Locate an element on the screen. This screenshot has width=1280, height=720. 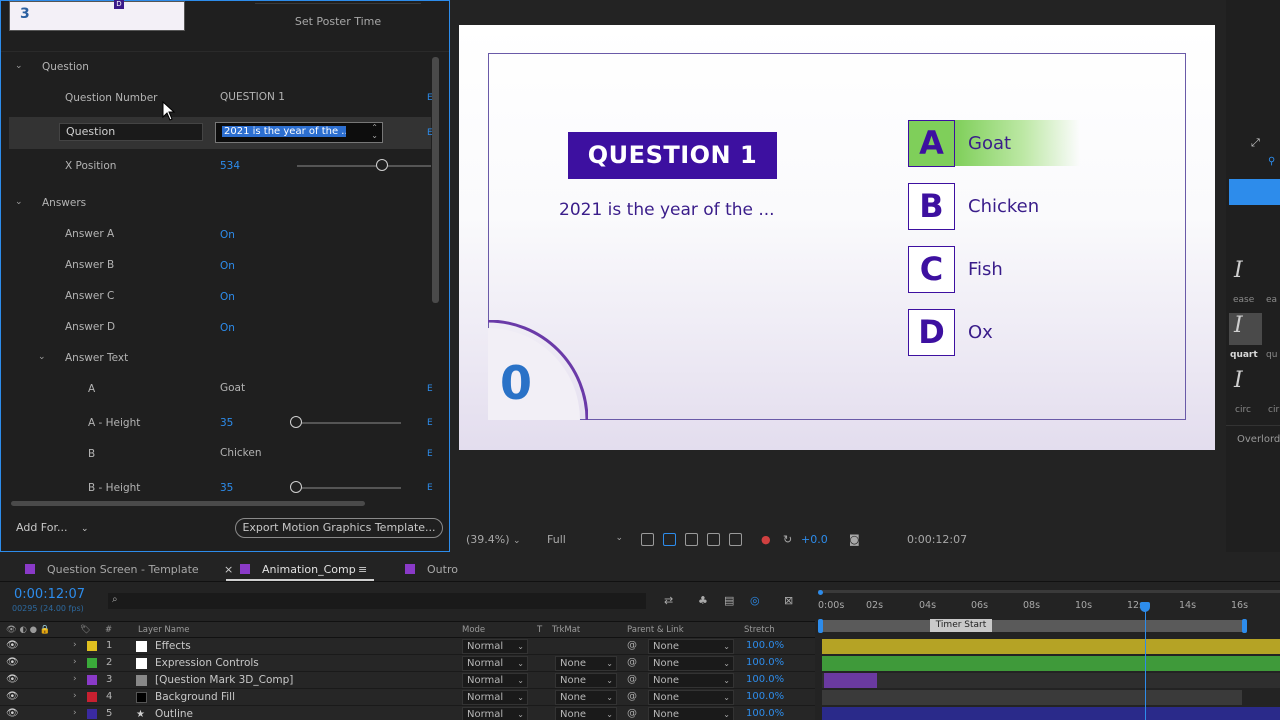
x-position-slider-track is located at coordinates (364, 166).